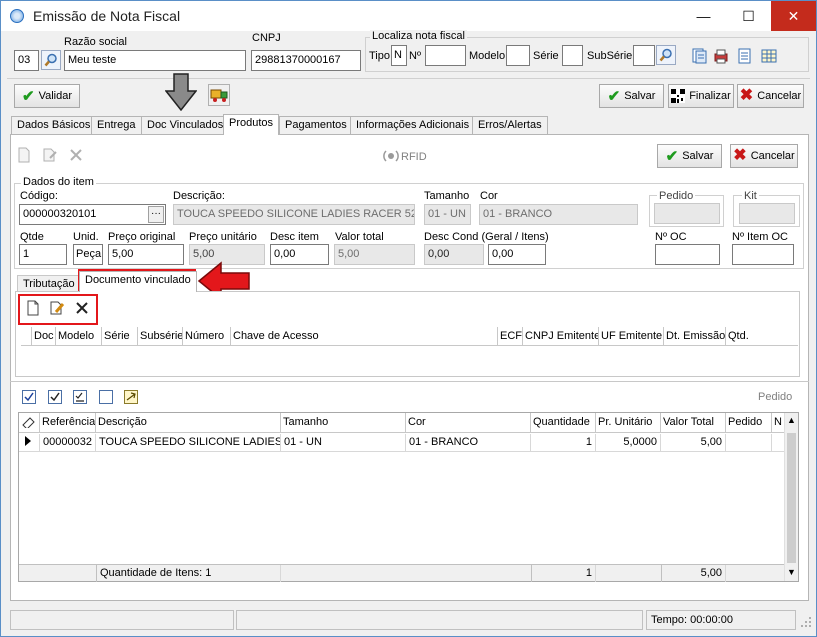 This screenshot has width=817, height=637. I want to click on pedido-input, so click(687, 213).